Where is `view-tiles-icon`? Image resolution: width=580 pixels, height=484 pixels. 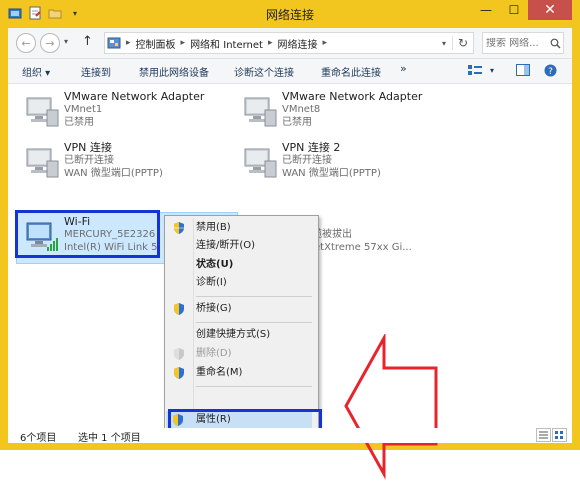 view-tiles-icon is located at coordinates (475, 72).